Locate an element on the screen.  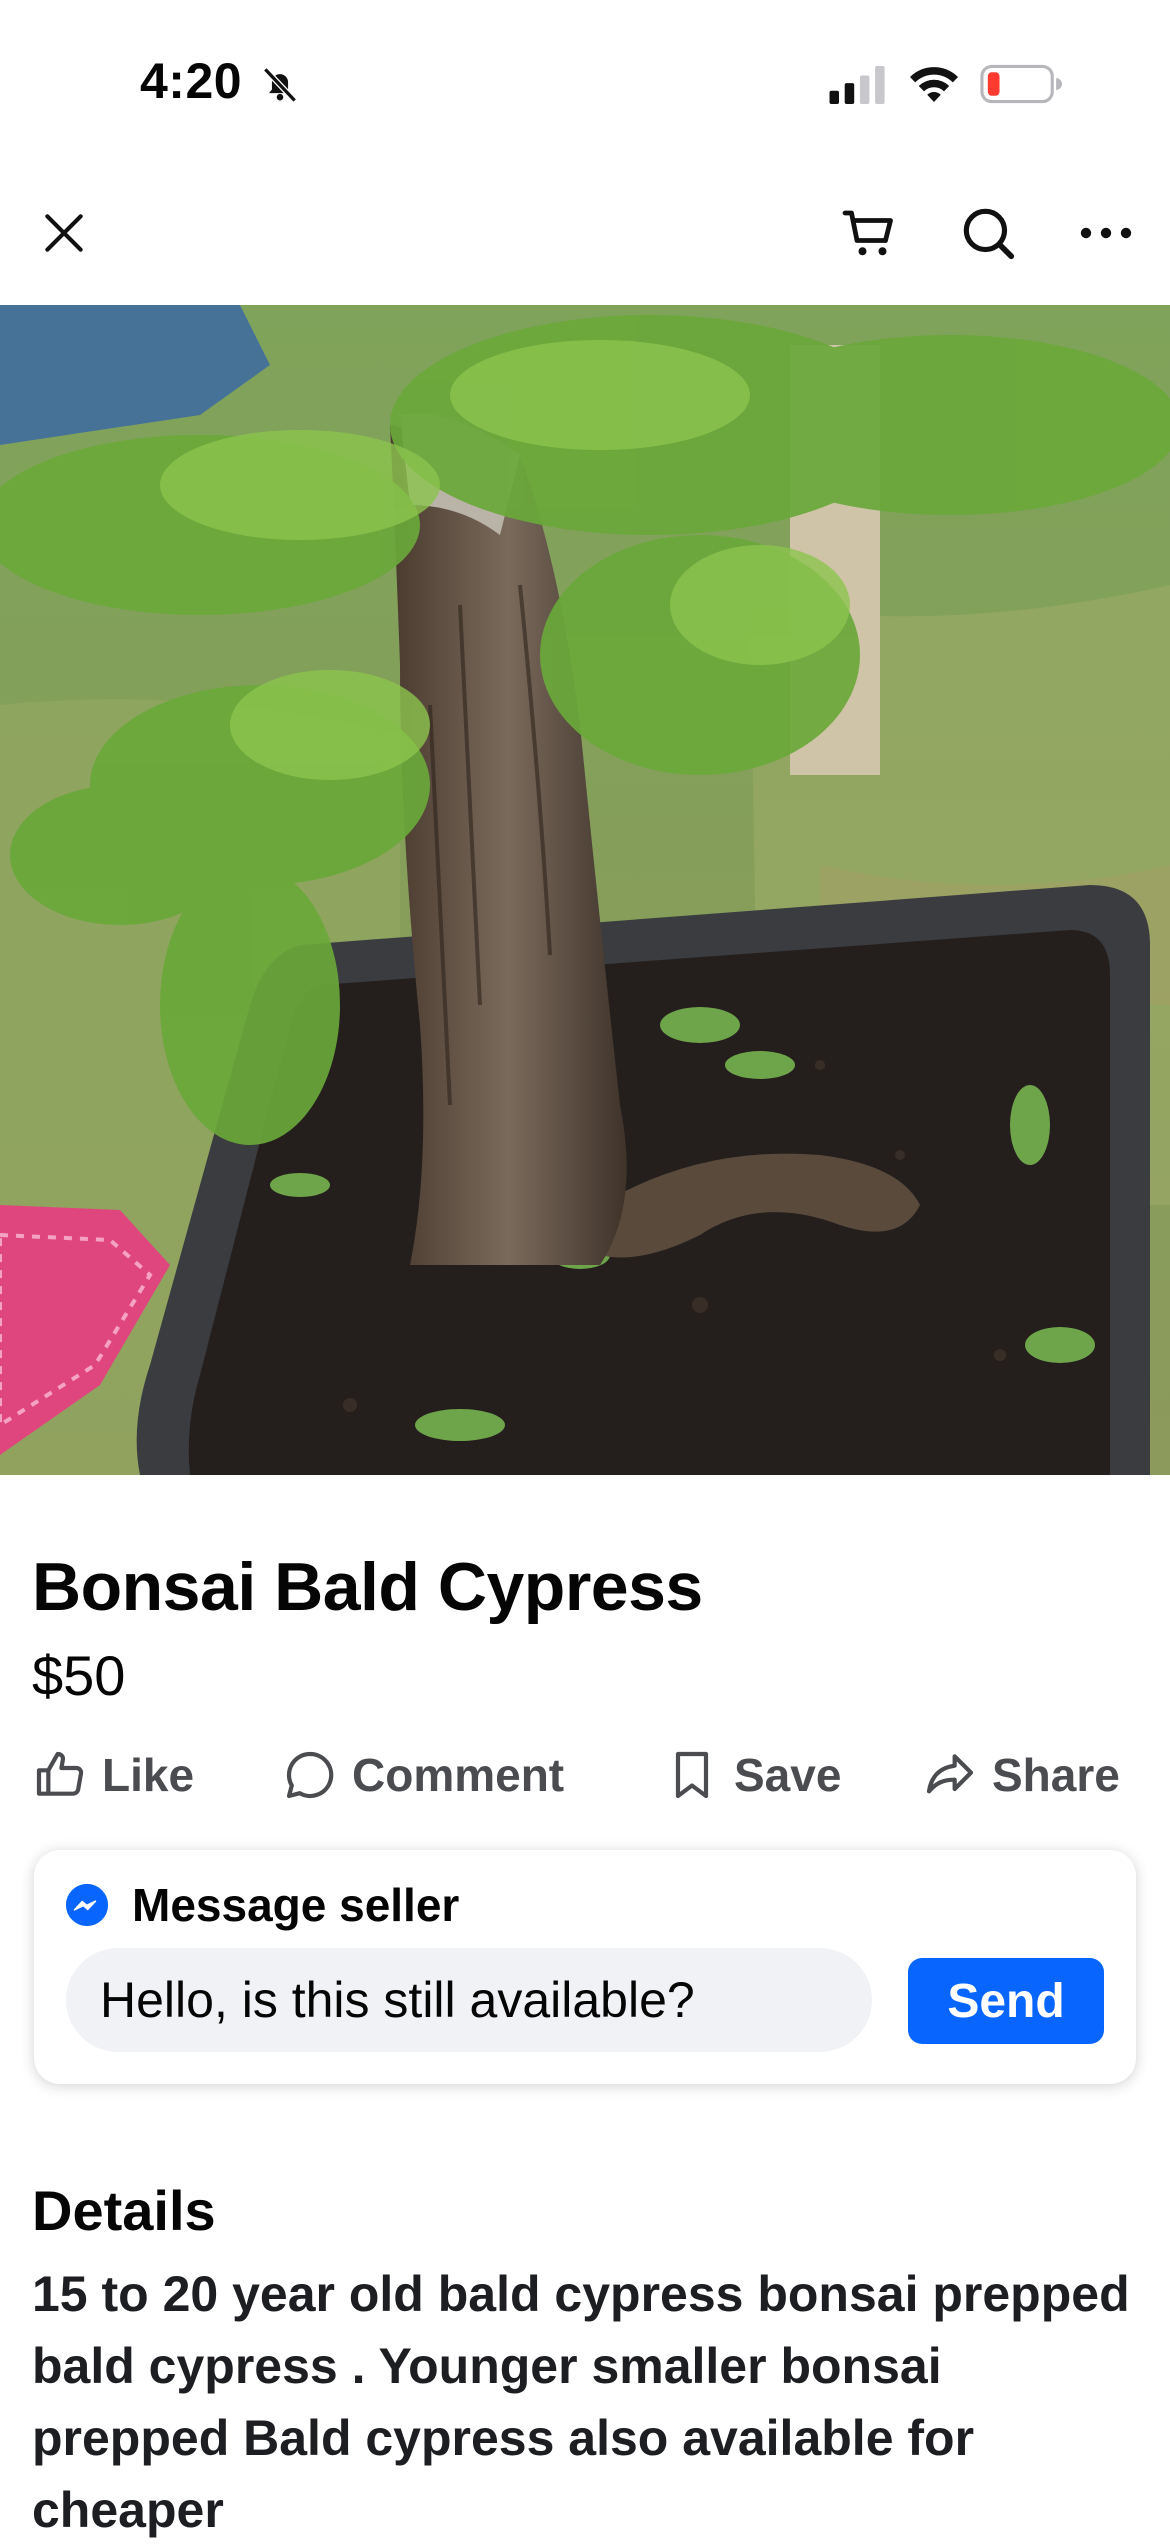
send-button: Send is located at coordinates (1006, 2001).